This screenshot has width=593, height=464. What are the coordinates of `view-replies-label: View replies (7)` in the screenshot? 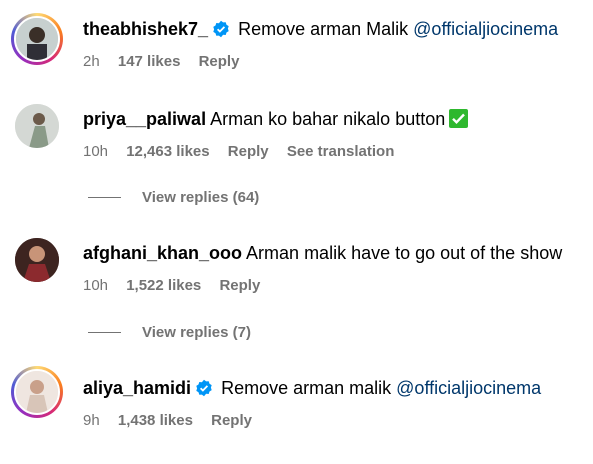 It's located at (196, 332).